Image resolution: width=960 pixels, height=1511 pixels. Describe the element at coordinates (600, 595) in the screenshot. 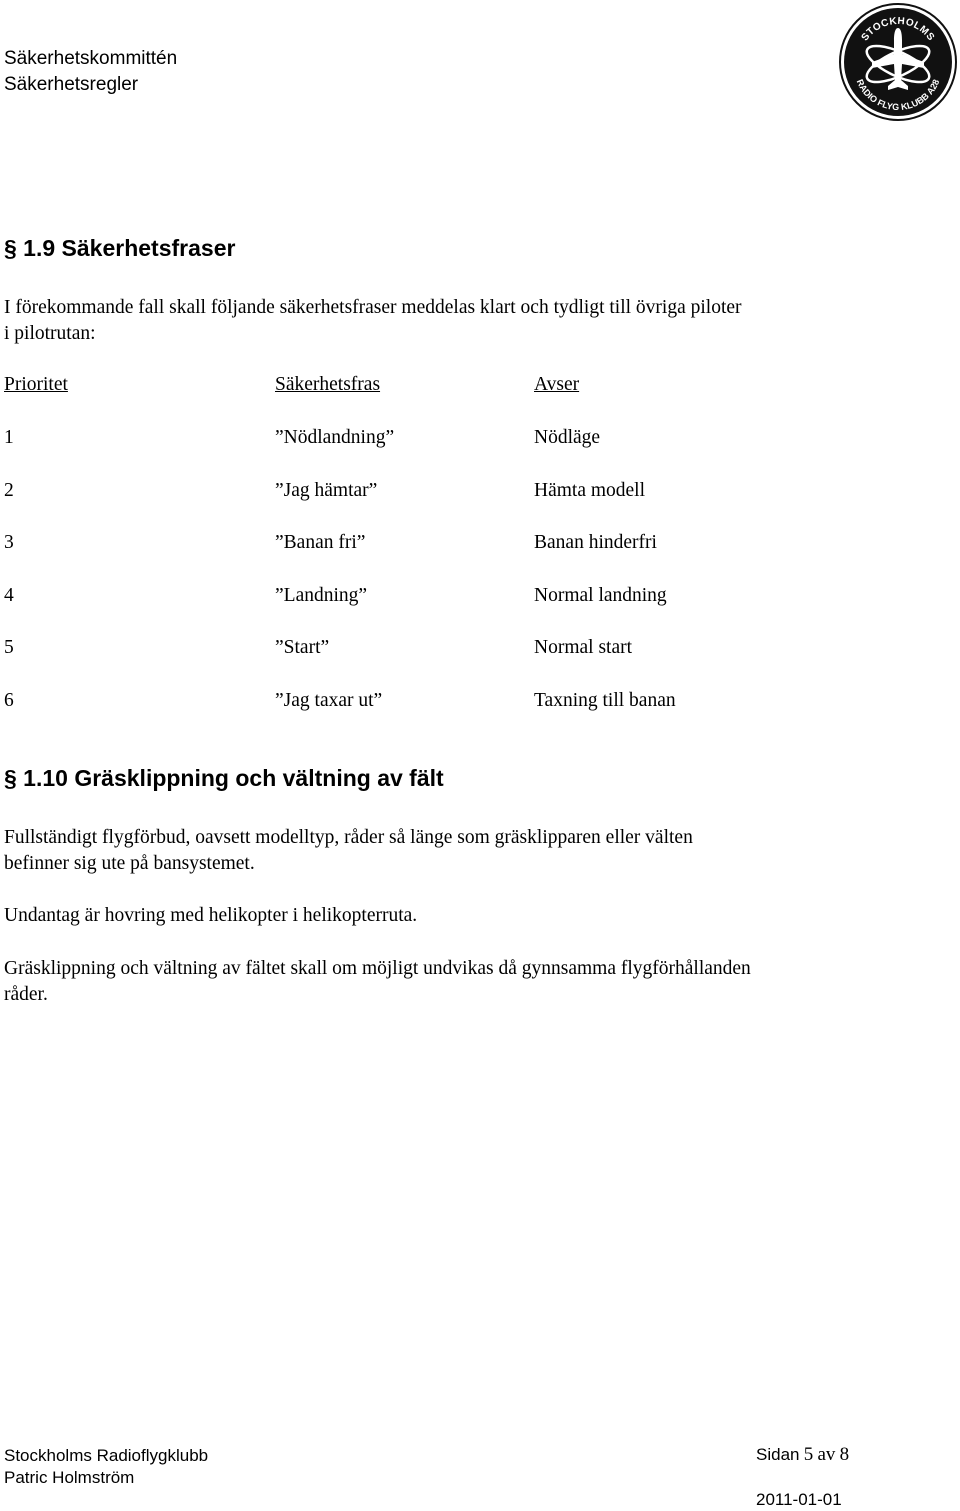

I see `cell-meaning: Normal landning` at that location.